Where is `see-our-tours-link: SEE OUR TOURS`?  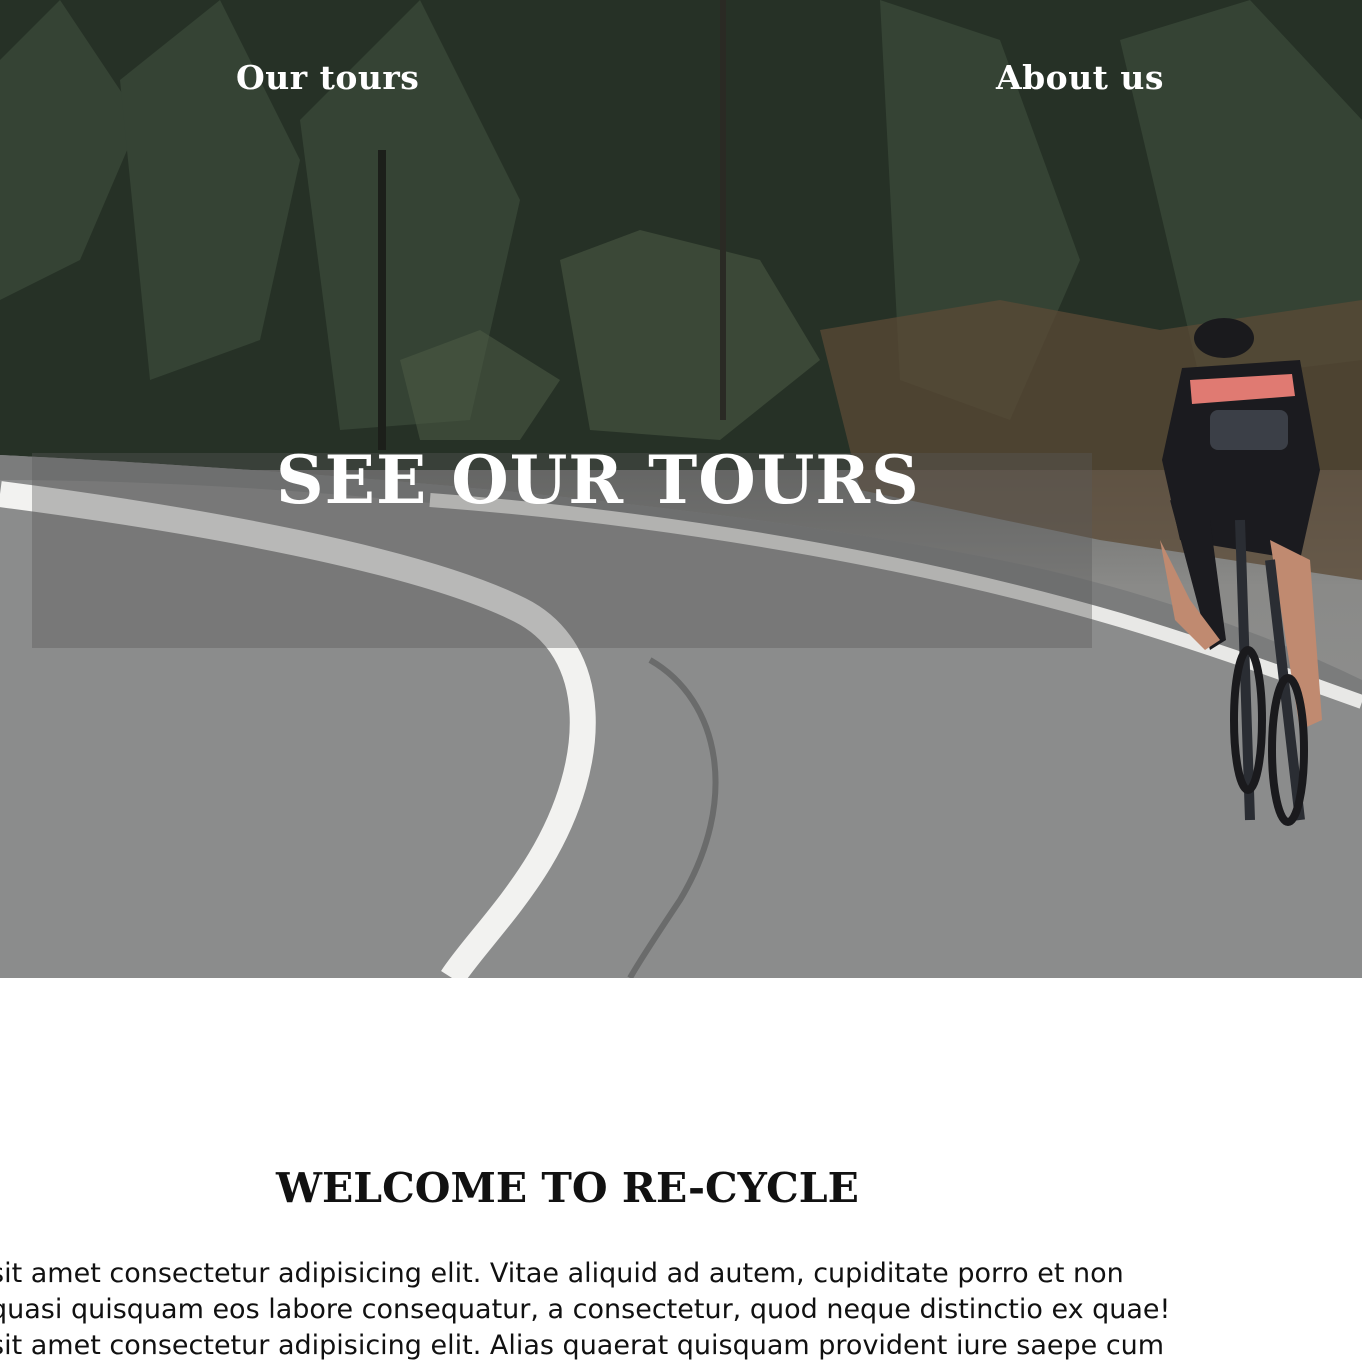
see-our-tours-link: SEE OUR TOURS is located at coordinates (598, 480).